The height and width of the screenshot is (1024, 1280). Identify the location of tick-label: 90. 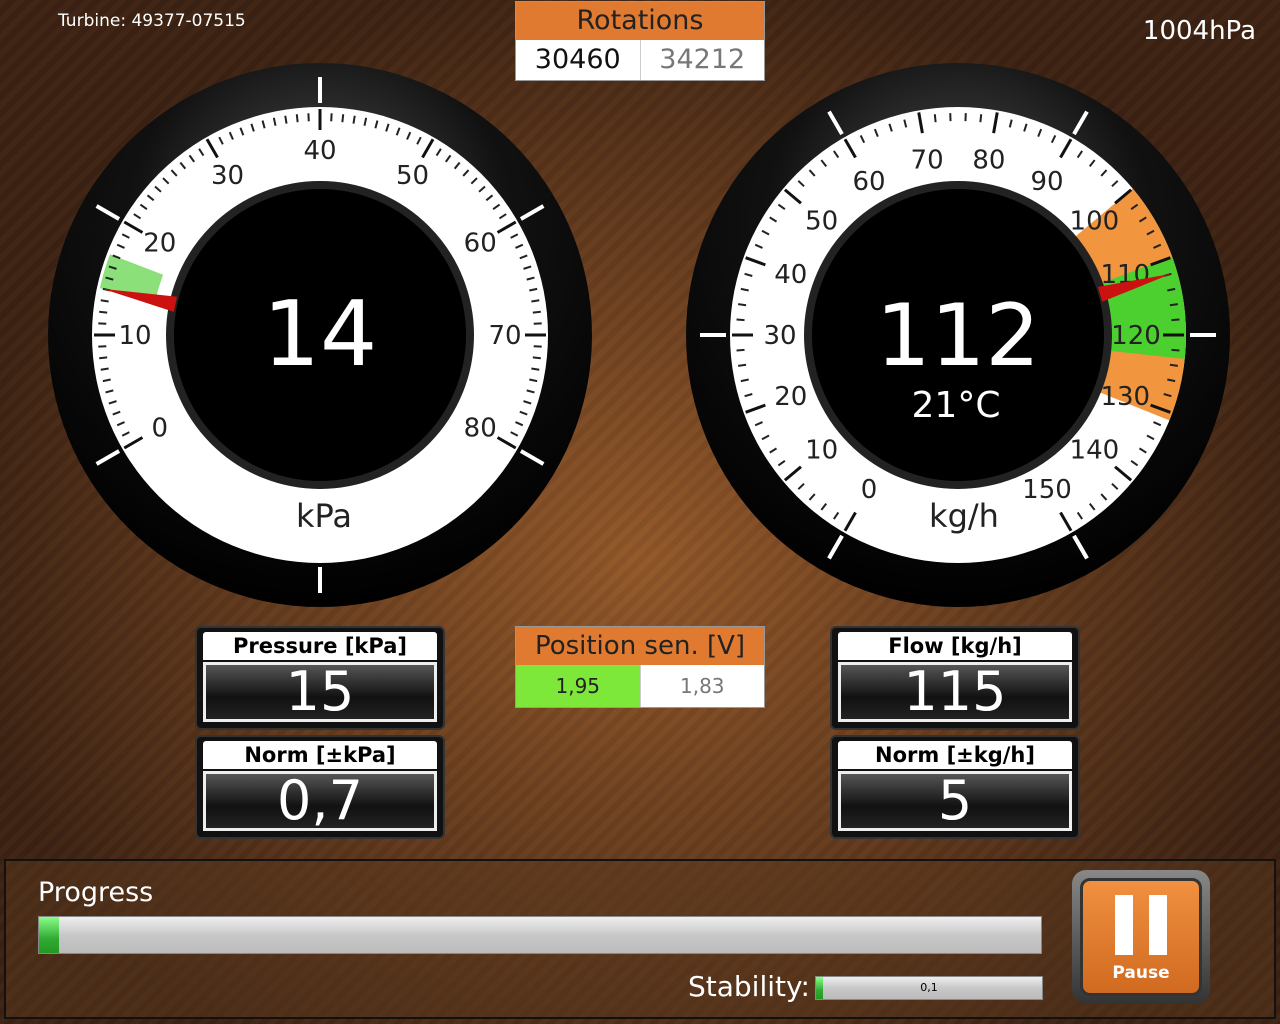
(1046, 182).